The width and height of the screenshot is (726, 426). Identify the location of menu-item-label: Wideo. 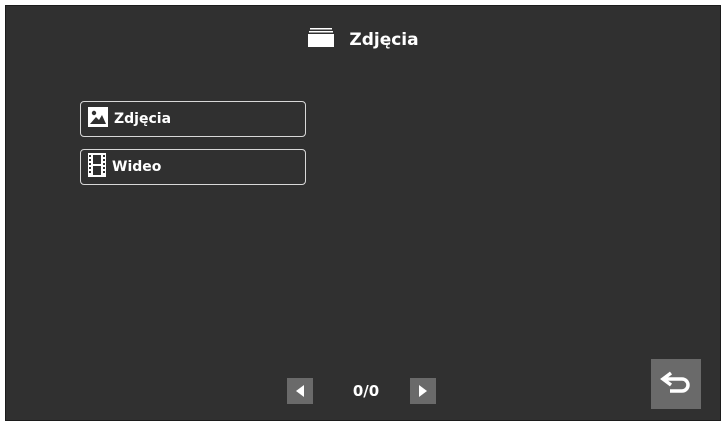
(137, 167).